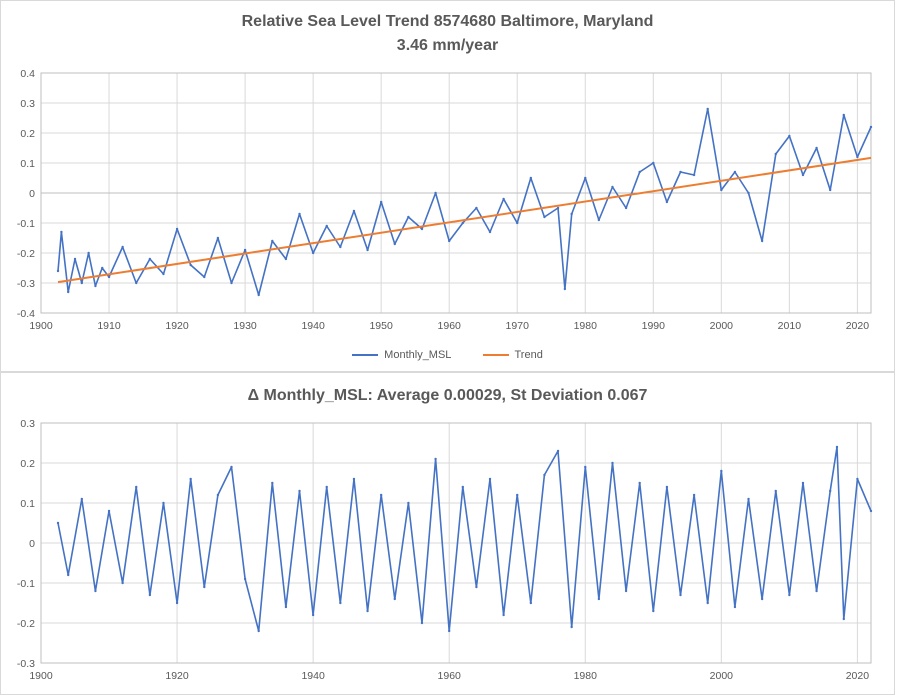 This screenshot has height=696, width=897. I want to click on x-tick-label: 1950, so click(381, 326).